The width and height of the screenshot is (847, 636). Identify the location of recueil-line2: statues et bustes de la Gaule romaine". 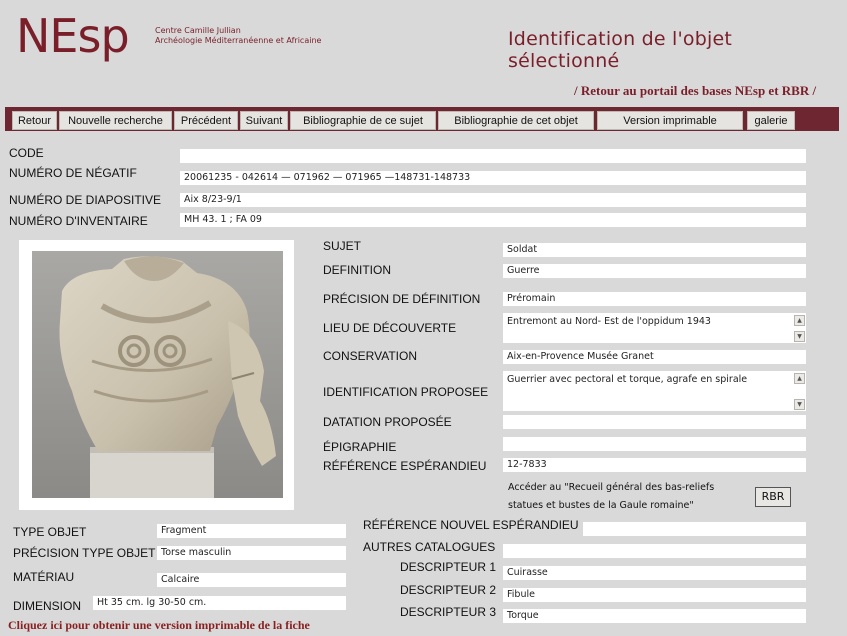
(601, 505).